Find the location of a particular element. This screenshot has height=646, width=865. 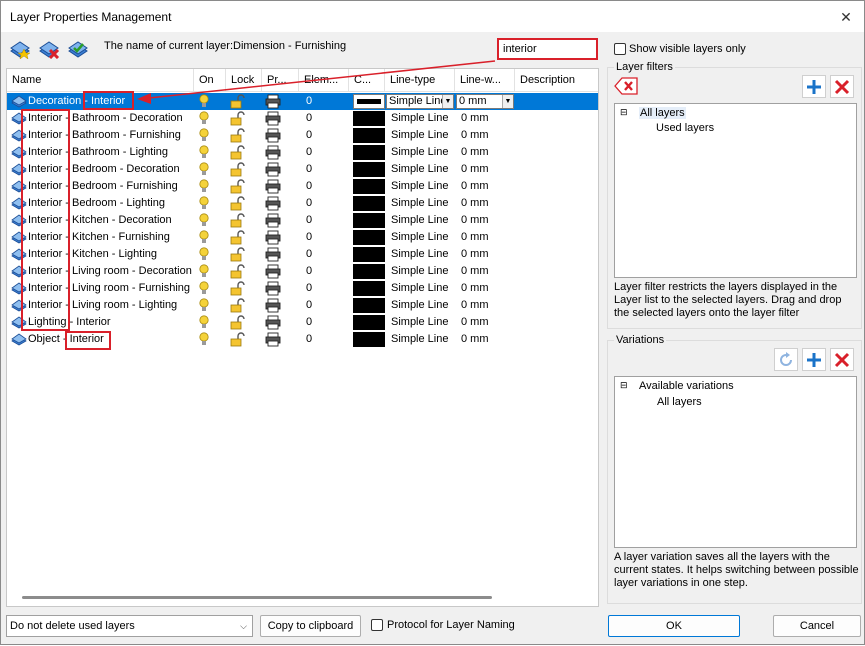

refresh-icon is located at coordinates (786, 358).